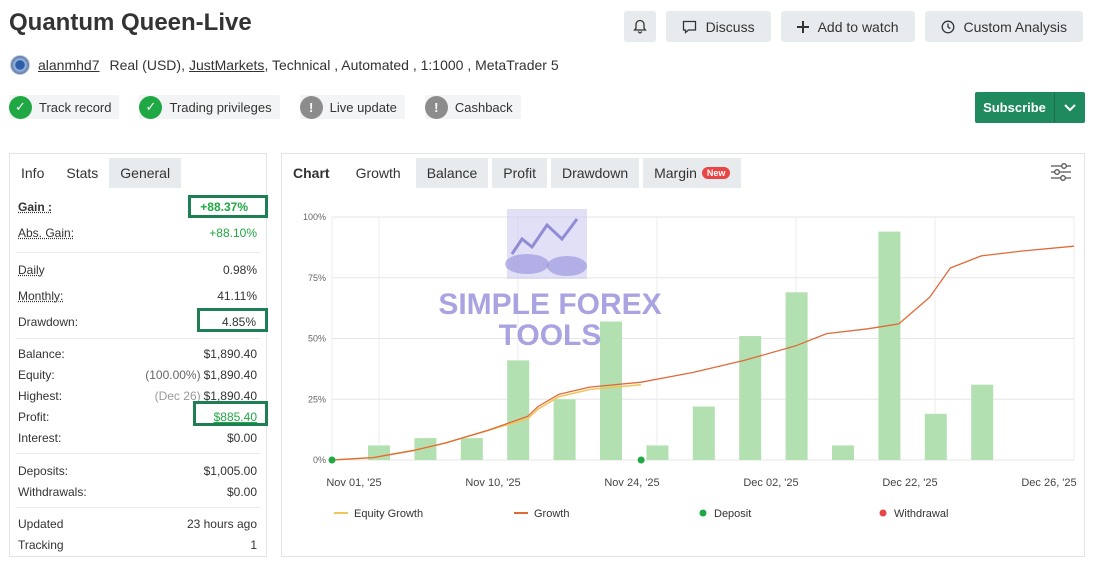  I want to click on stat-label: Balance:, so click(41, 354).